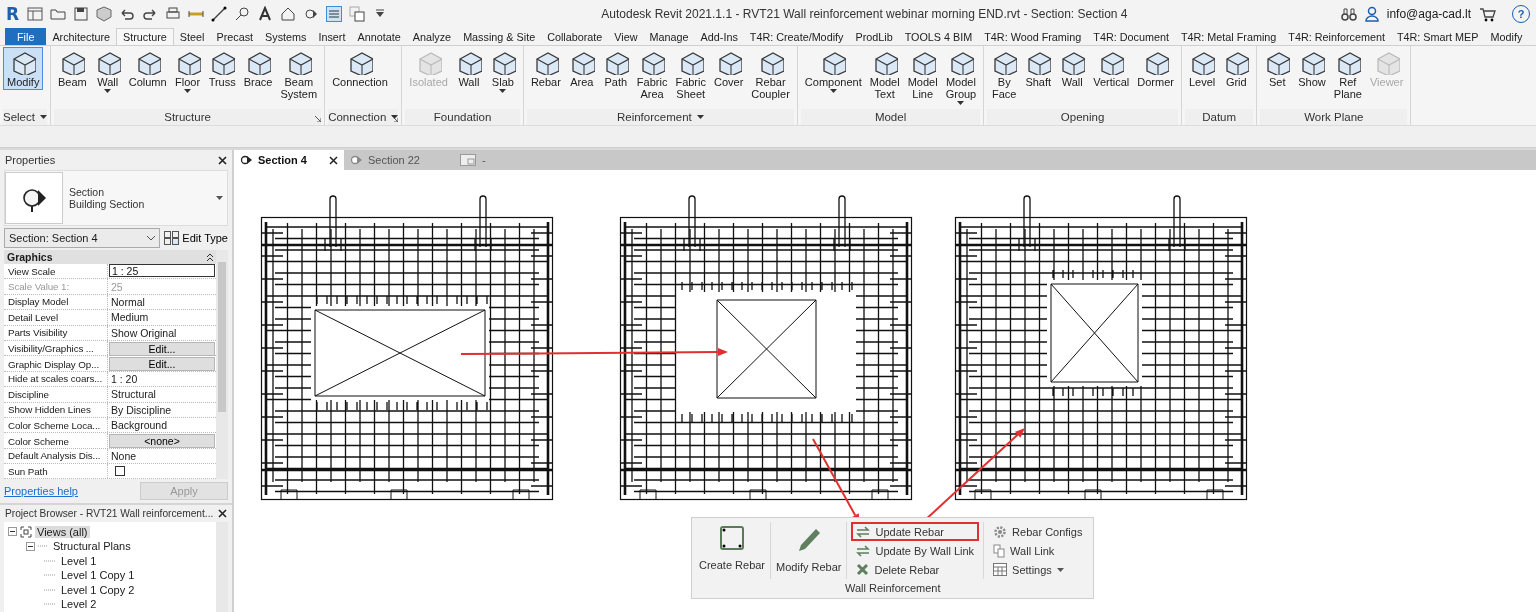 Image resolution: width=1536 pixels, height=612 pixels. I want to click on print-icon, so click(173, 14).